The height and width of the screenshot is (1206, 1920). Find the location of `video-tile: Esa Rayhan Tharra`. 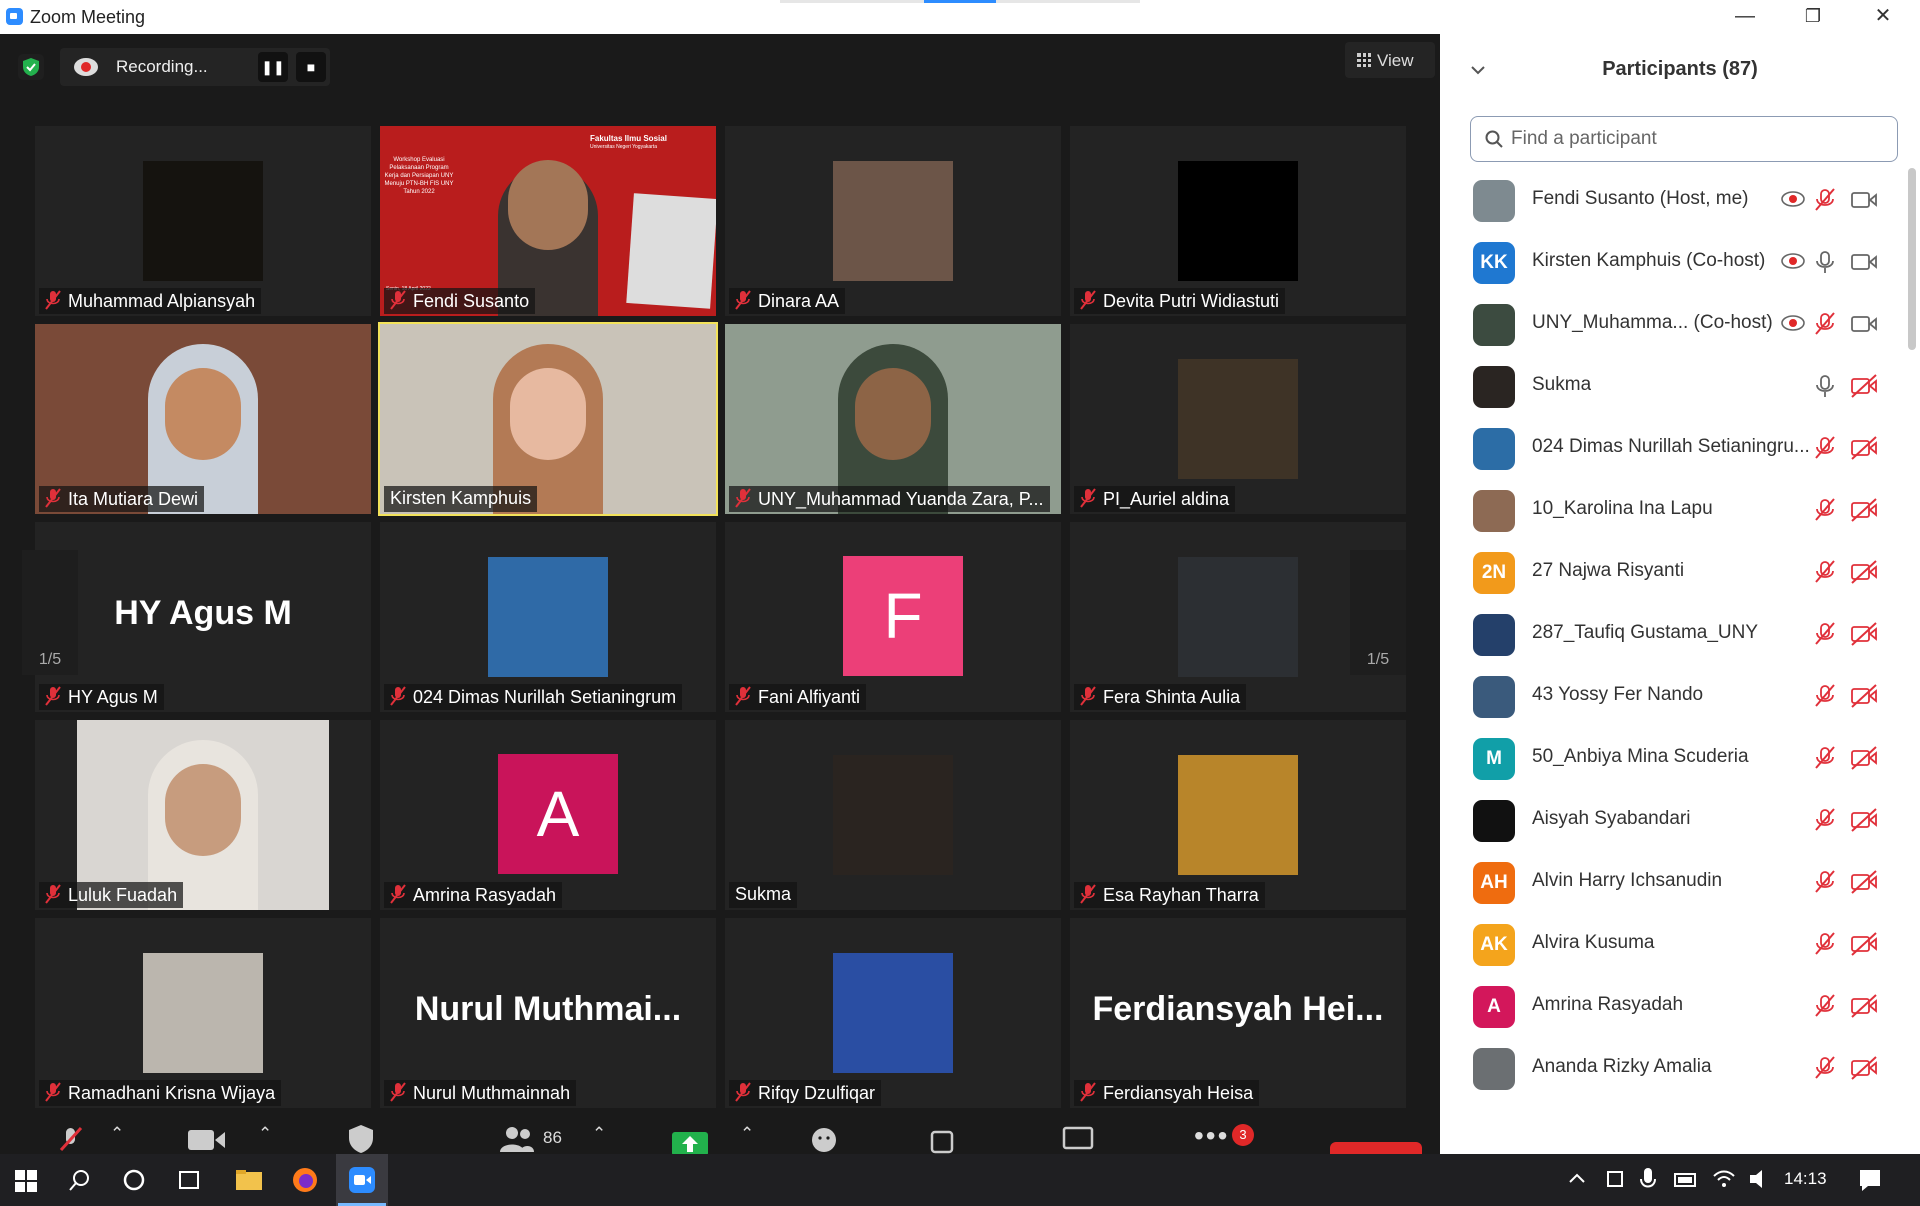

video-tile: Esa Rayhan Tharra is located at coordinates (1238, 815).